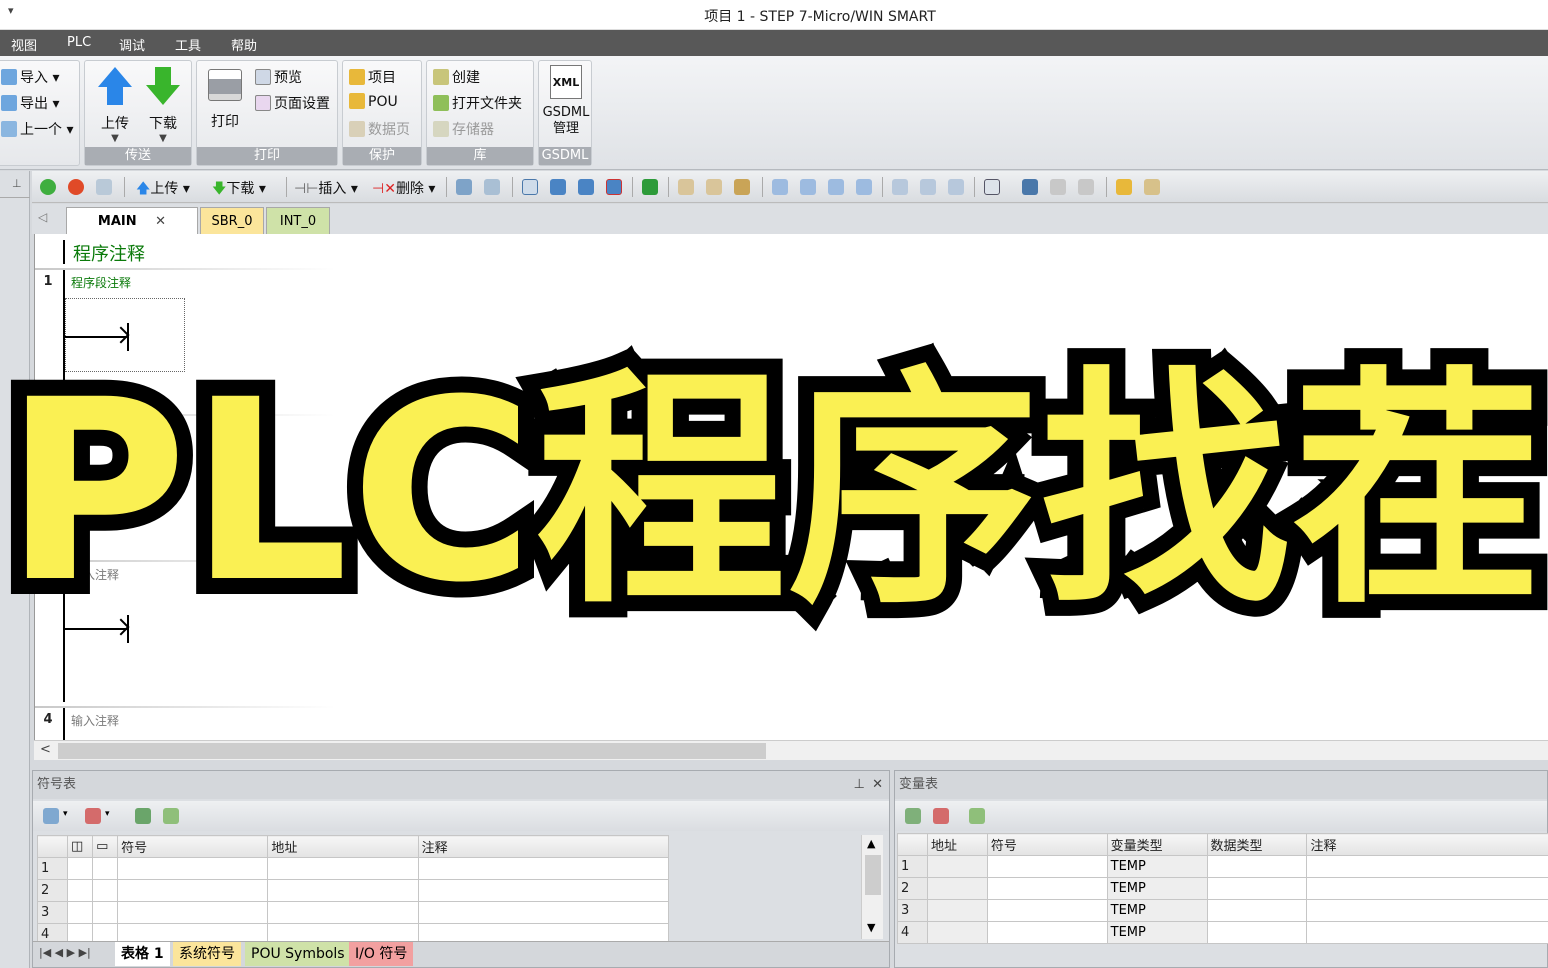  I want to click on sheet-tab-system-symbols: 系统符号, so click(207, 954).